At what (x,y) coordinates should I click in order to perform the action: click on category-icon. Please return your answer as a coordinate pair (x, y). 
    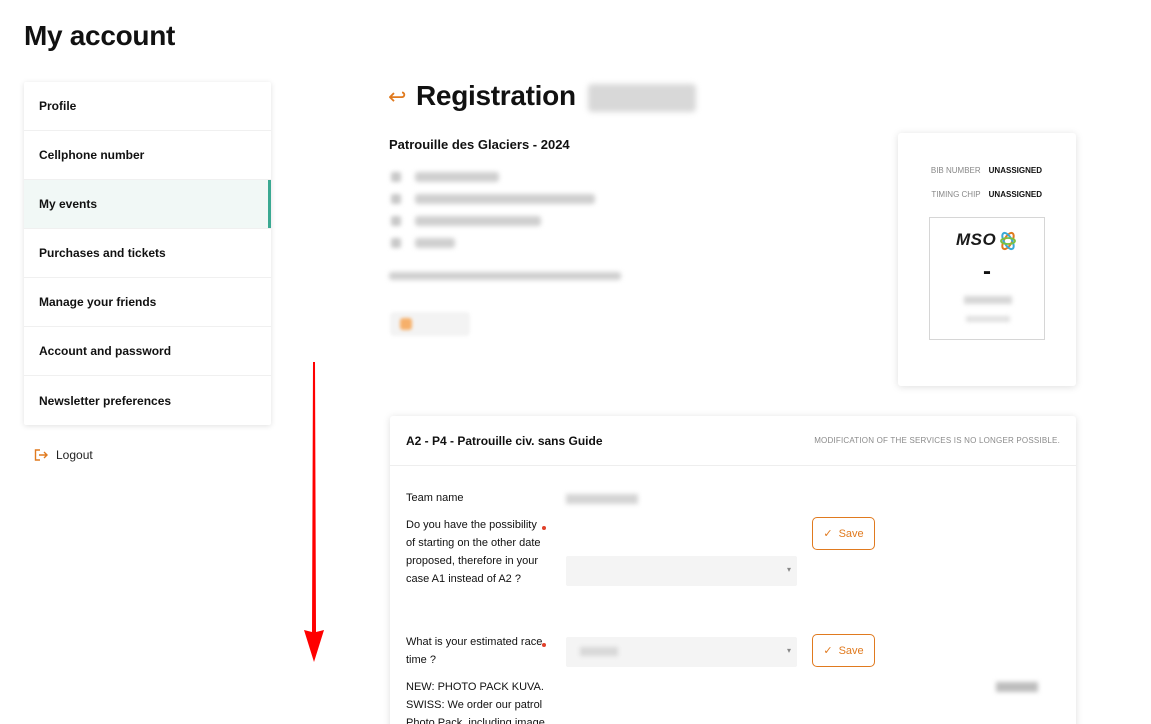
    Looking at the image, I should click on (396, 199).